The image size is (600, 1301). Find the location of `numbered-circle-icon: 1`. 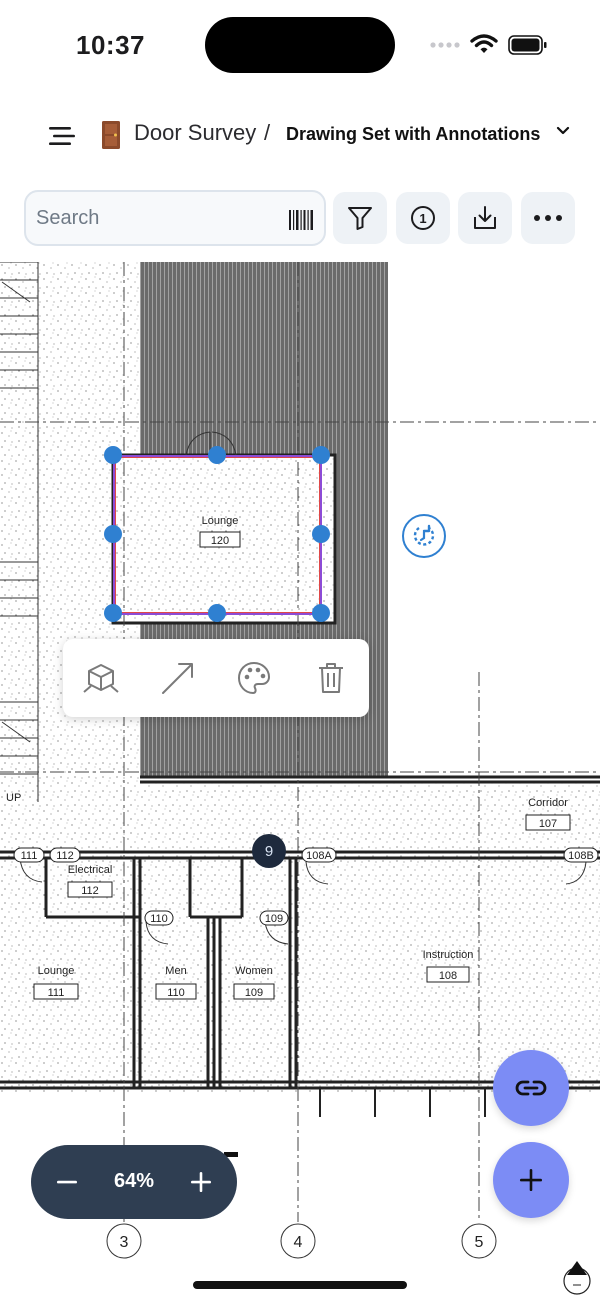

numbered-circle-icon: 1 is located at coordinates (423, 218).